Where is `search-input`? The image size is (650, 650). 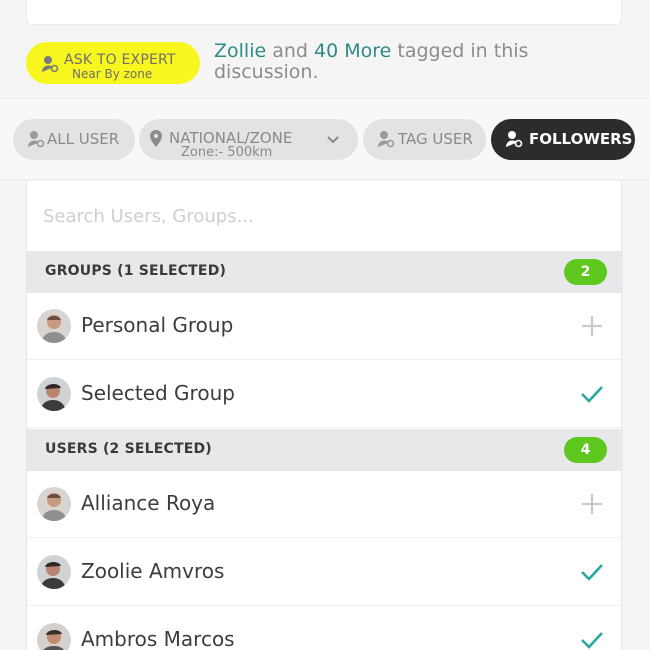
search-input is located at coordinates (323, 216).